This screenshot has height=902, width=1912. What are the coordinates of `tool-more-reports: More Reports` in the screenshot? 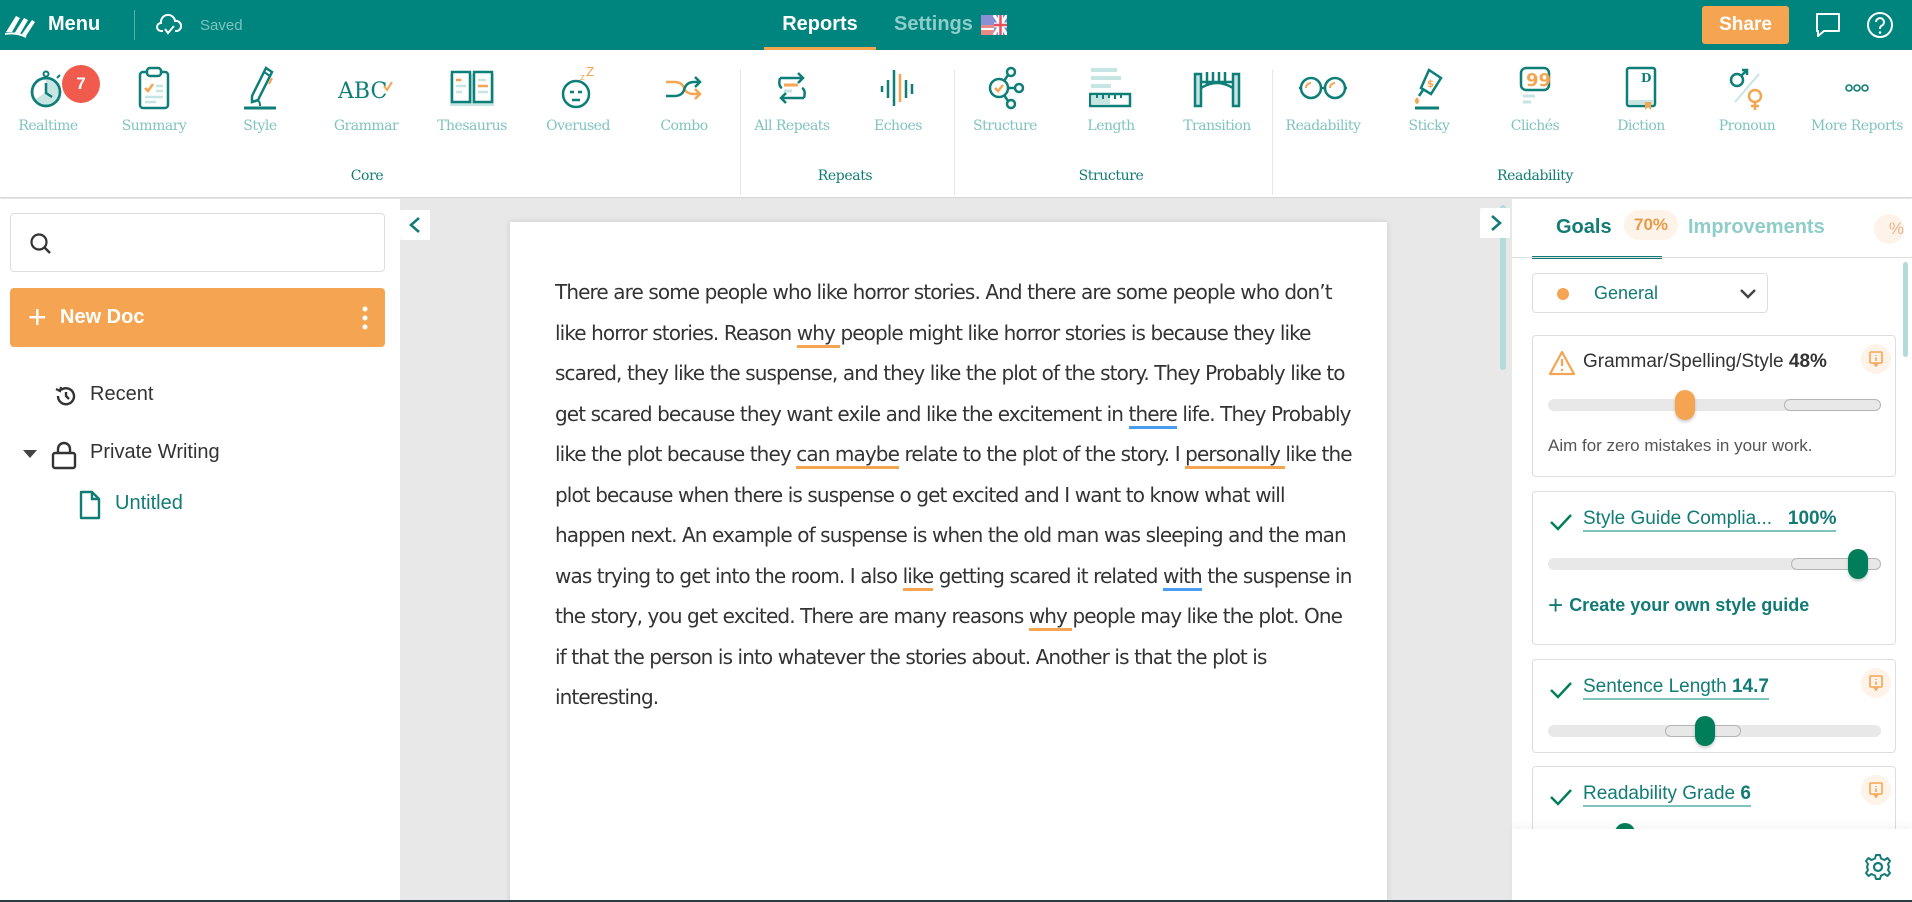 It's located at (1857, 97).